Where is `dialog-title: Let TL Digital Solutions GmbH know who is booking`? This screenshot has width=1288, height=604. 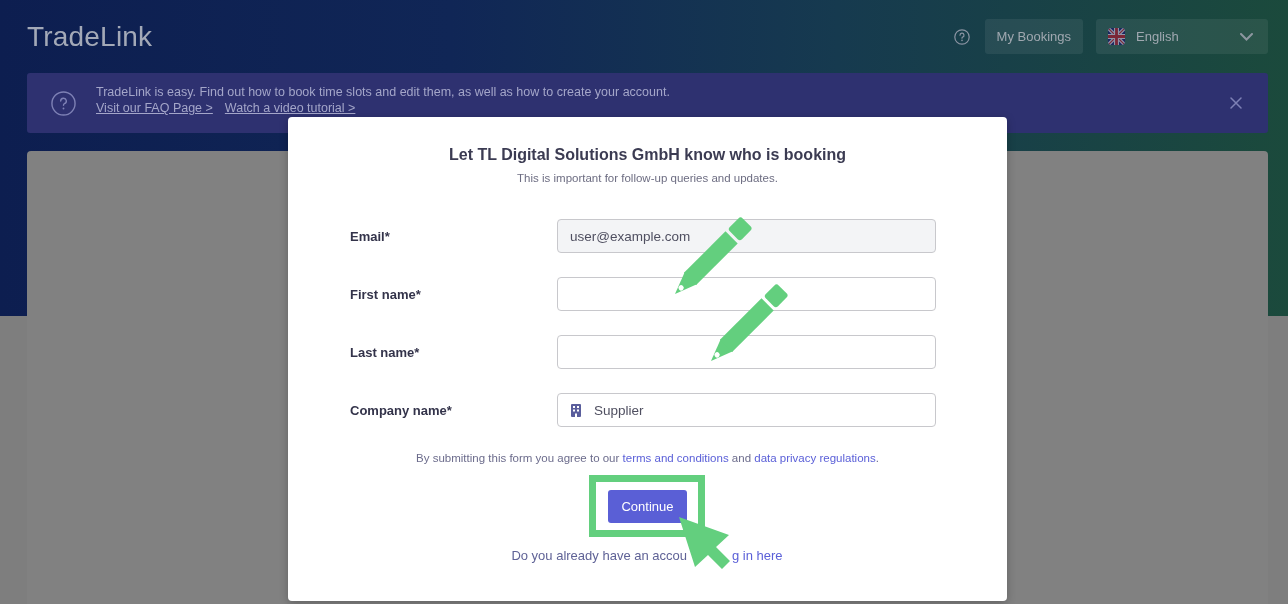
dialog-title: Let TL Digital Solutions GmbH know who is booking is located at coordinates (647, 155).